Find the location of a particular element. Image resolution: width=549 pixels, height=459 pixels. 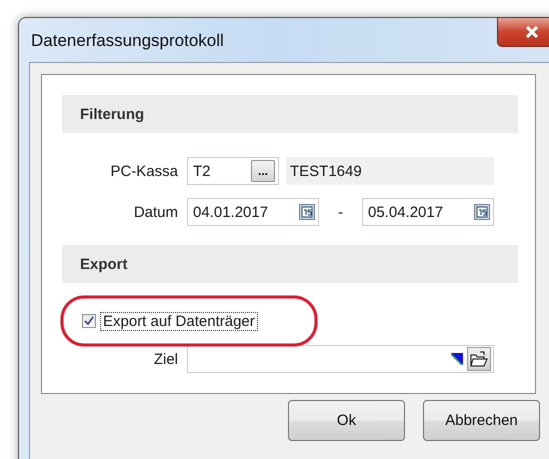

date-field: 04.01.2017 is located at coordinates (253, 212).